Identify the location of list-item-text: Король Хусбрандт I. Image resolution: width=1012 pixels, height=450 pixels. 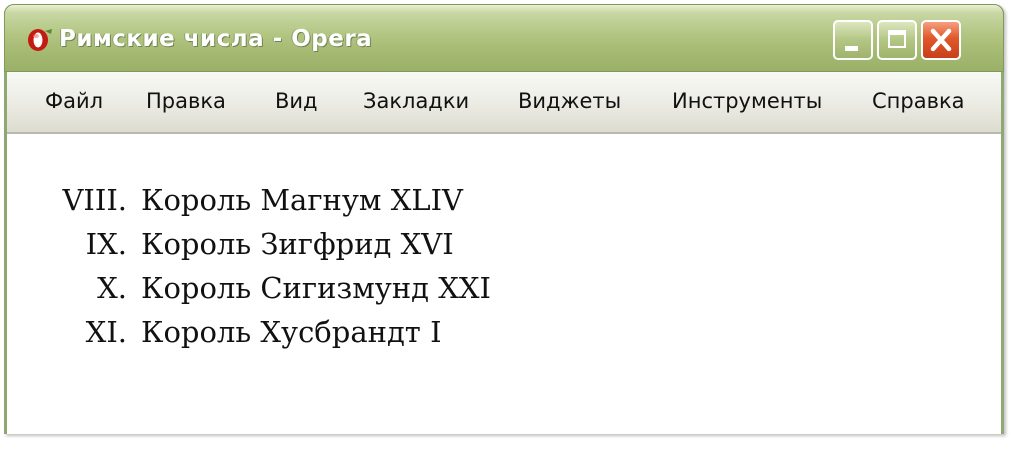
(291, 332).